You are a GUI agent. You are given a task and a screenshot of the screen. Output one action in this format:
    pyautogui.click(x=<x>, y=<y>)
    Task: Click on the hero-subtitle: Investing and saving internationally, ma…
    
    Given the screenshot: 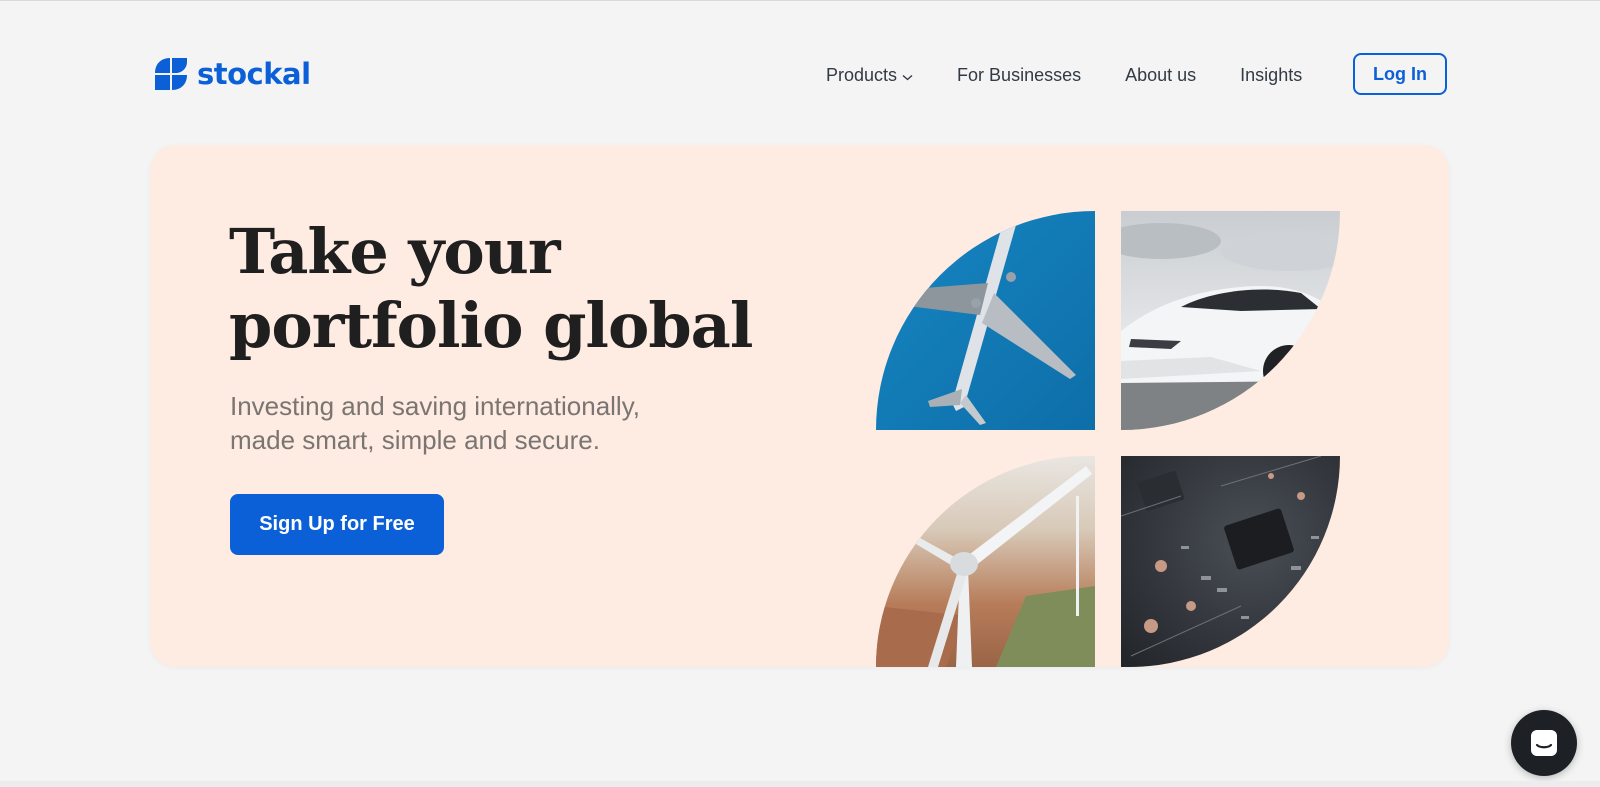 What is the action you would take?
    pyautogui.click(x=465, y=423)
    